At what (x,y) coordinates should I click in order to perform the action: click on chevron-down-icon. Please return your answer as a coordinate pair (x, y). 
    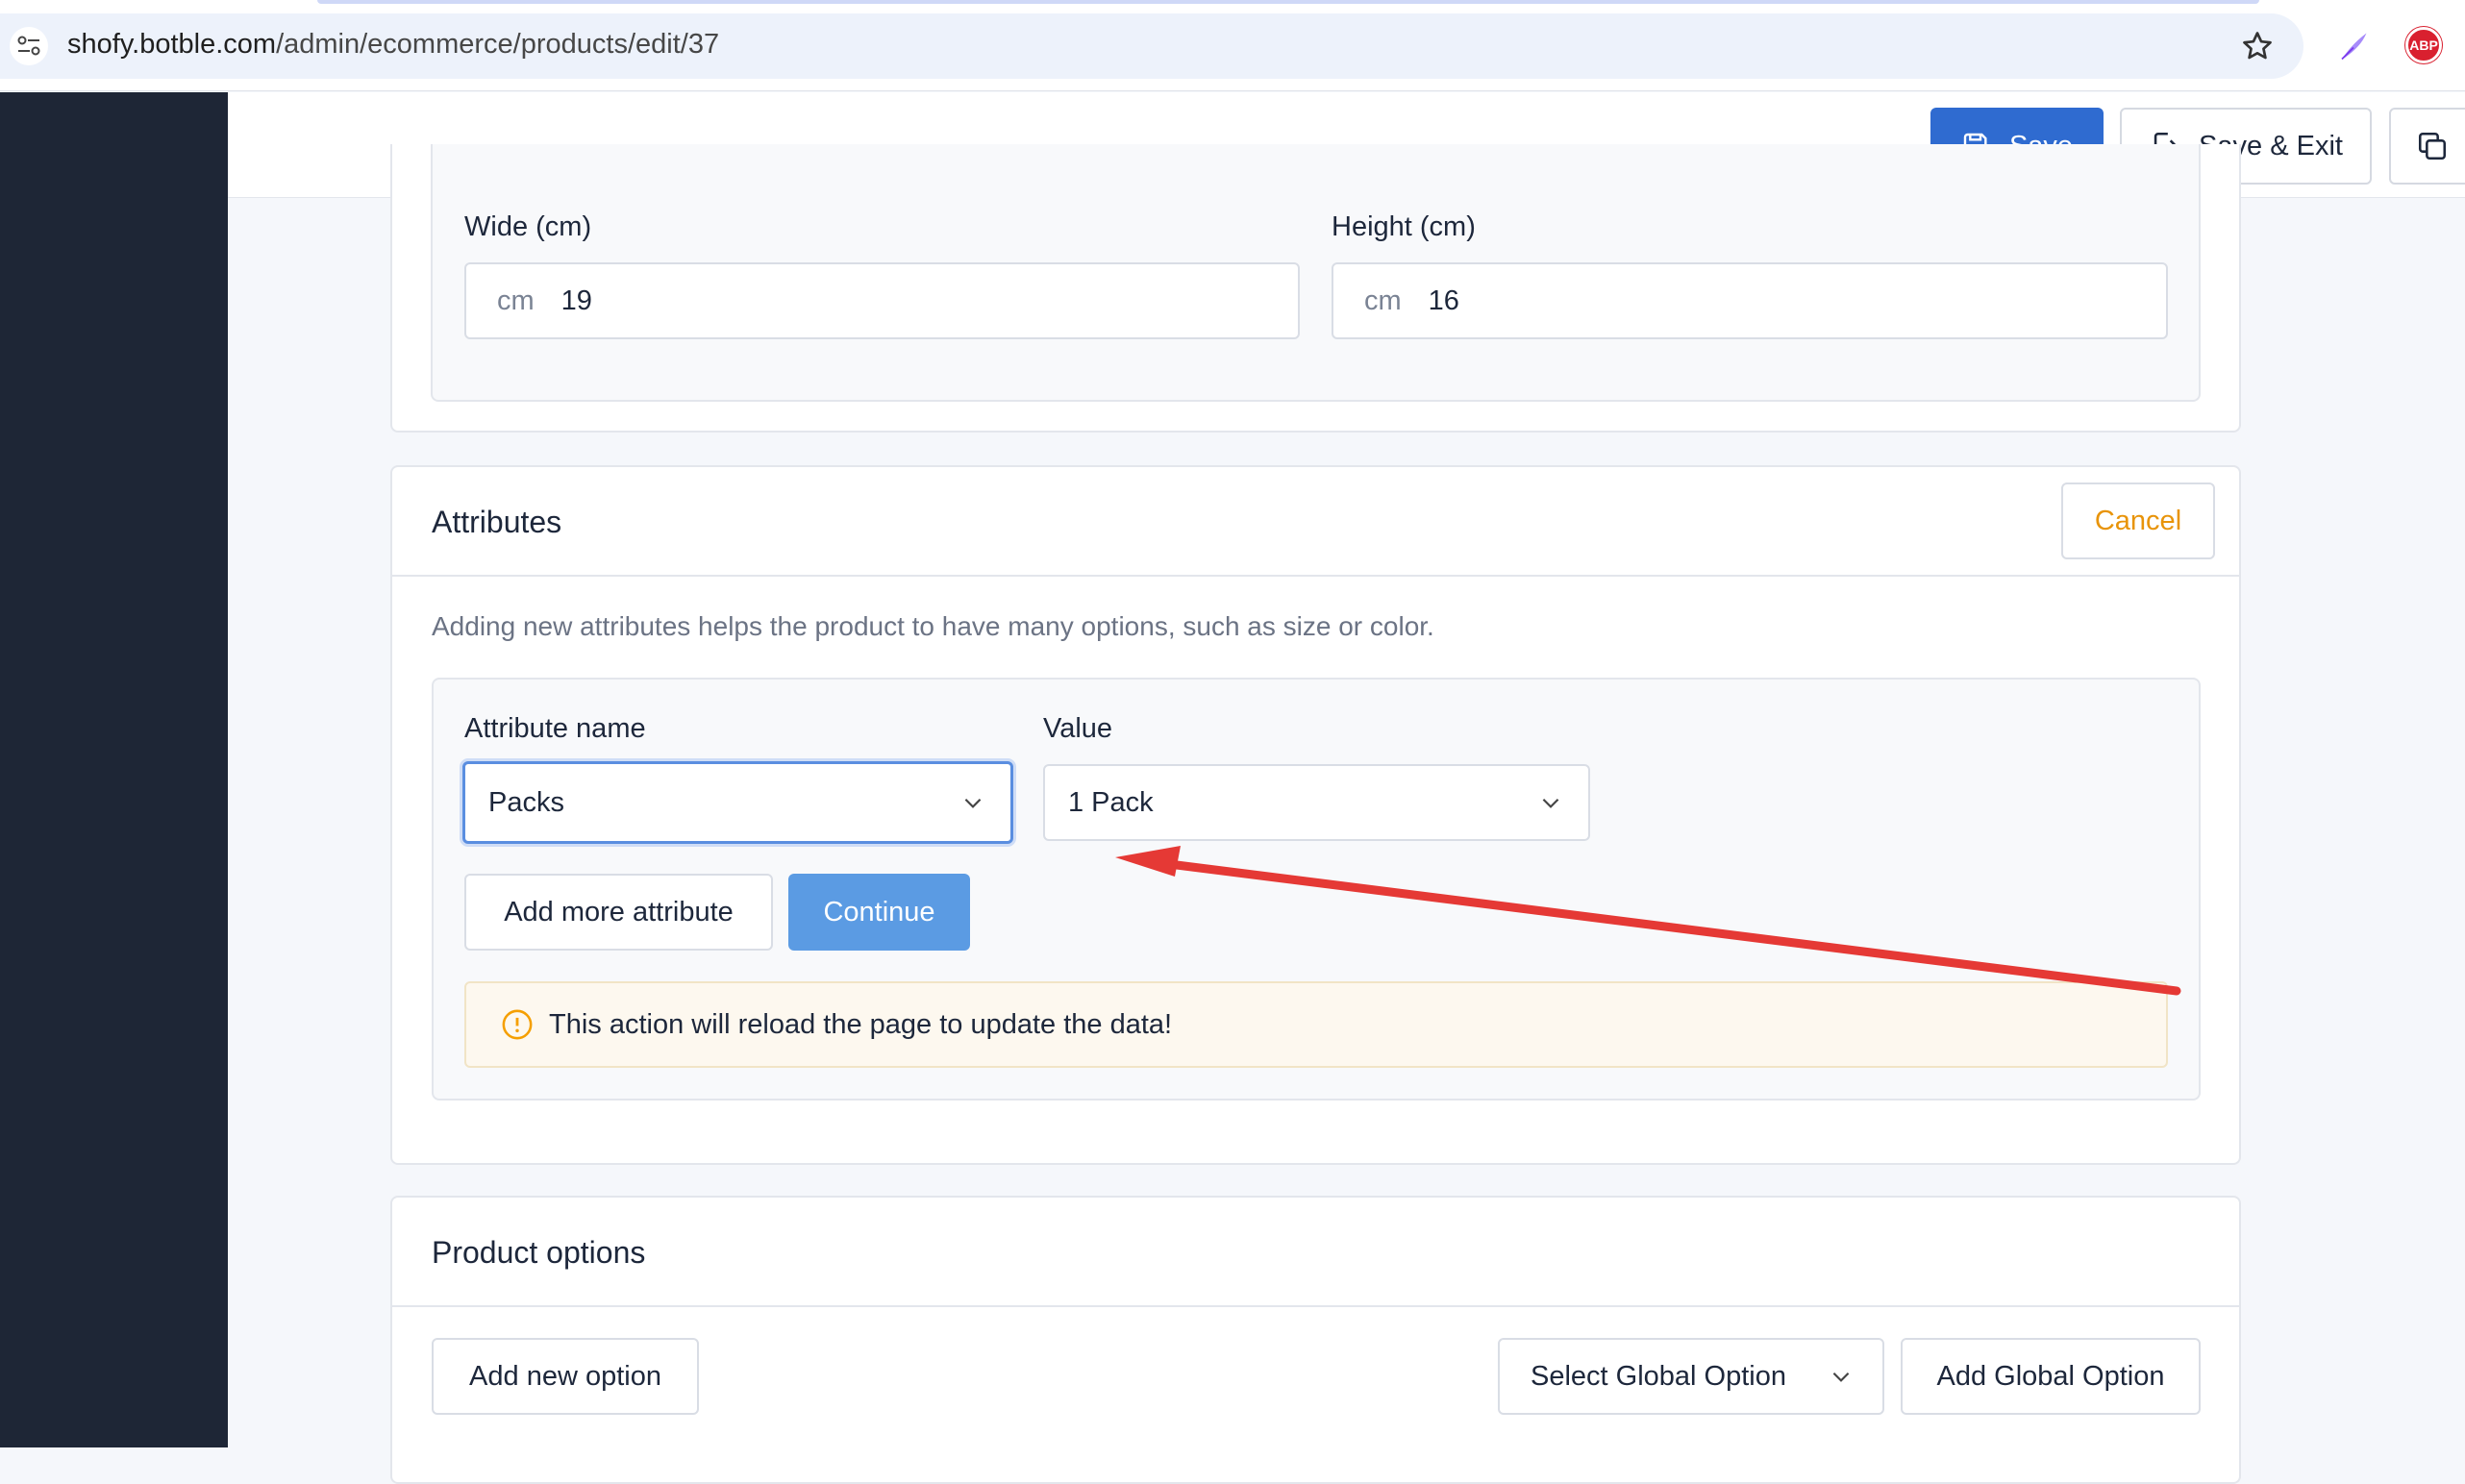
    Looking at the image, I should click on (1841, 1377).